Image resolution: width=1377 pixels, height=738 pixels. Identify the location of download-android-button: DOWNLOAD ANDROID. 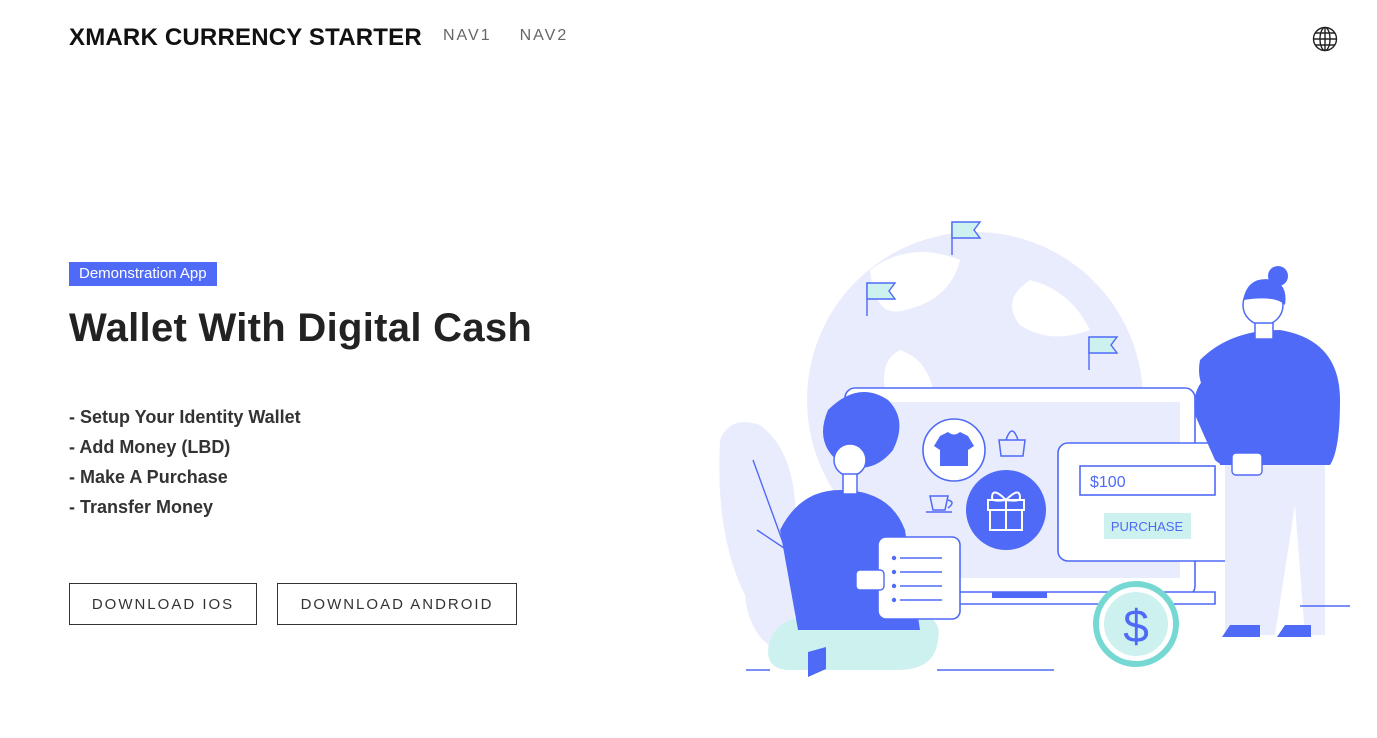
(397, 604).